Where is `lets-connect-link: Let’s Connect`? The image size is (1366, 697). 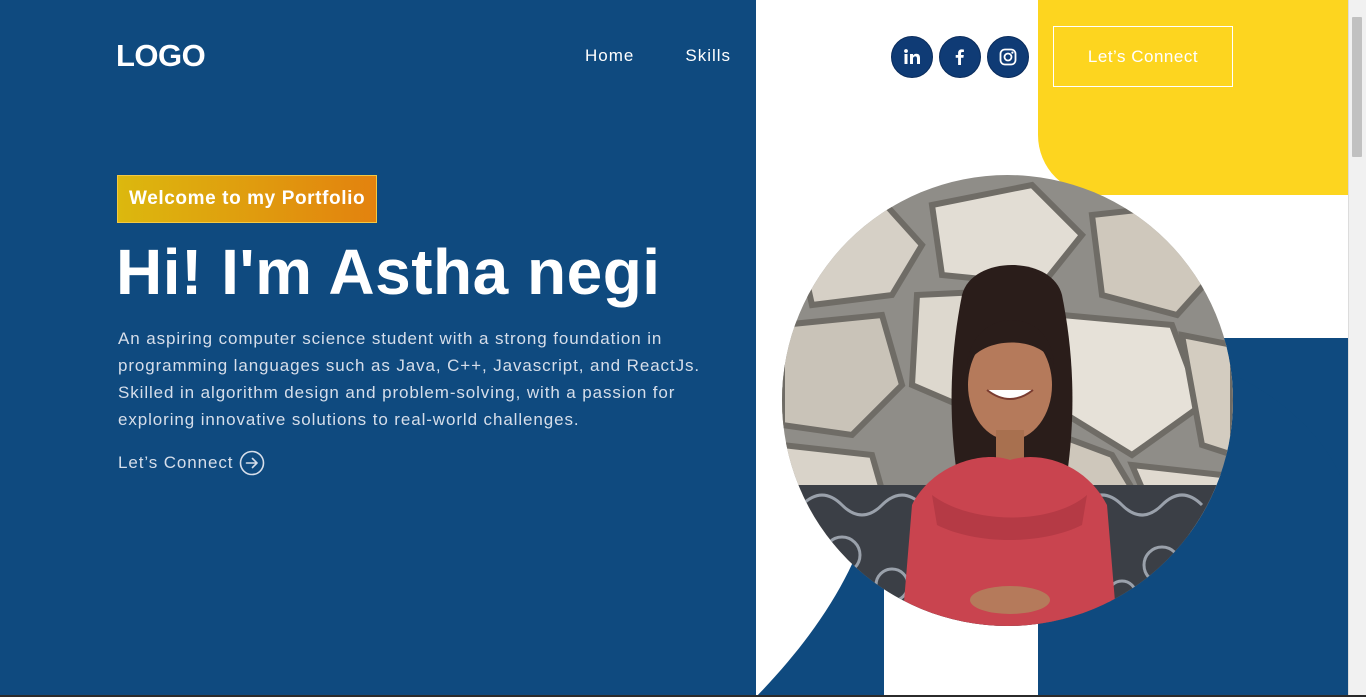 lets-connect-link: Let’s Connect is located at coordinates (191, 463).